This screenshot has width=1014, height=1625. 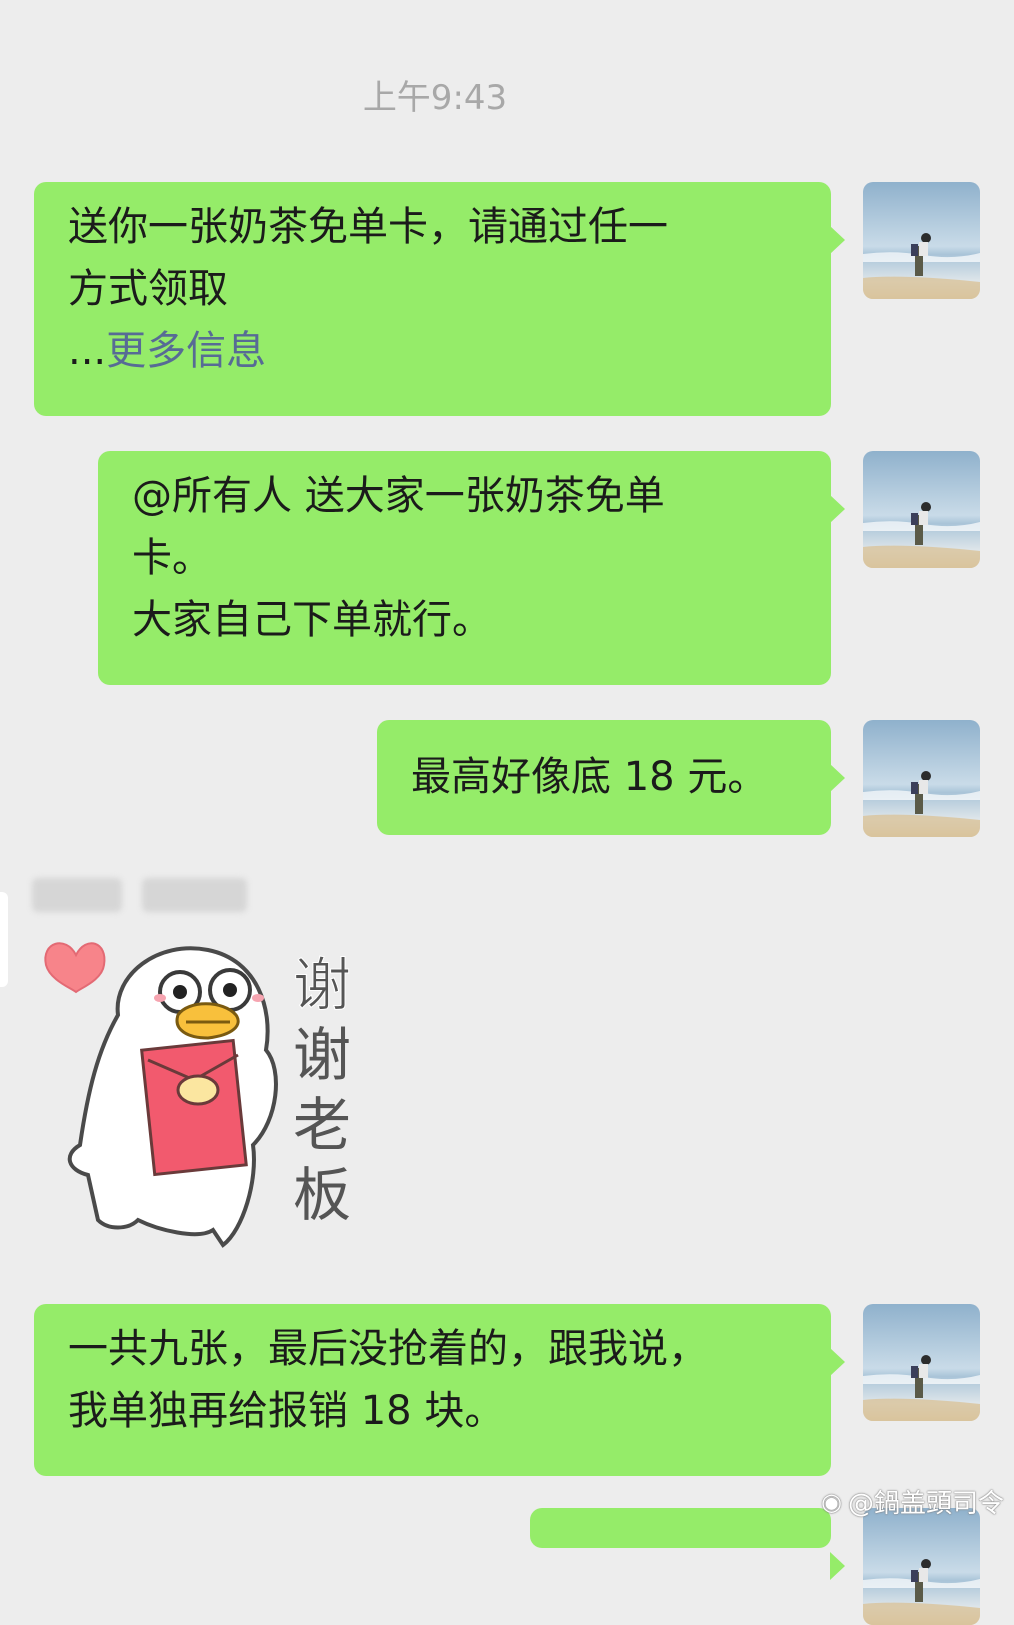 I want to click on message-timestamp: 上午9:43, so click(x=435, y=98).